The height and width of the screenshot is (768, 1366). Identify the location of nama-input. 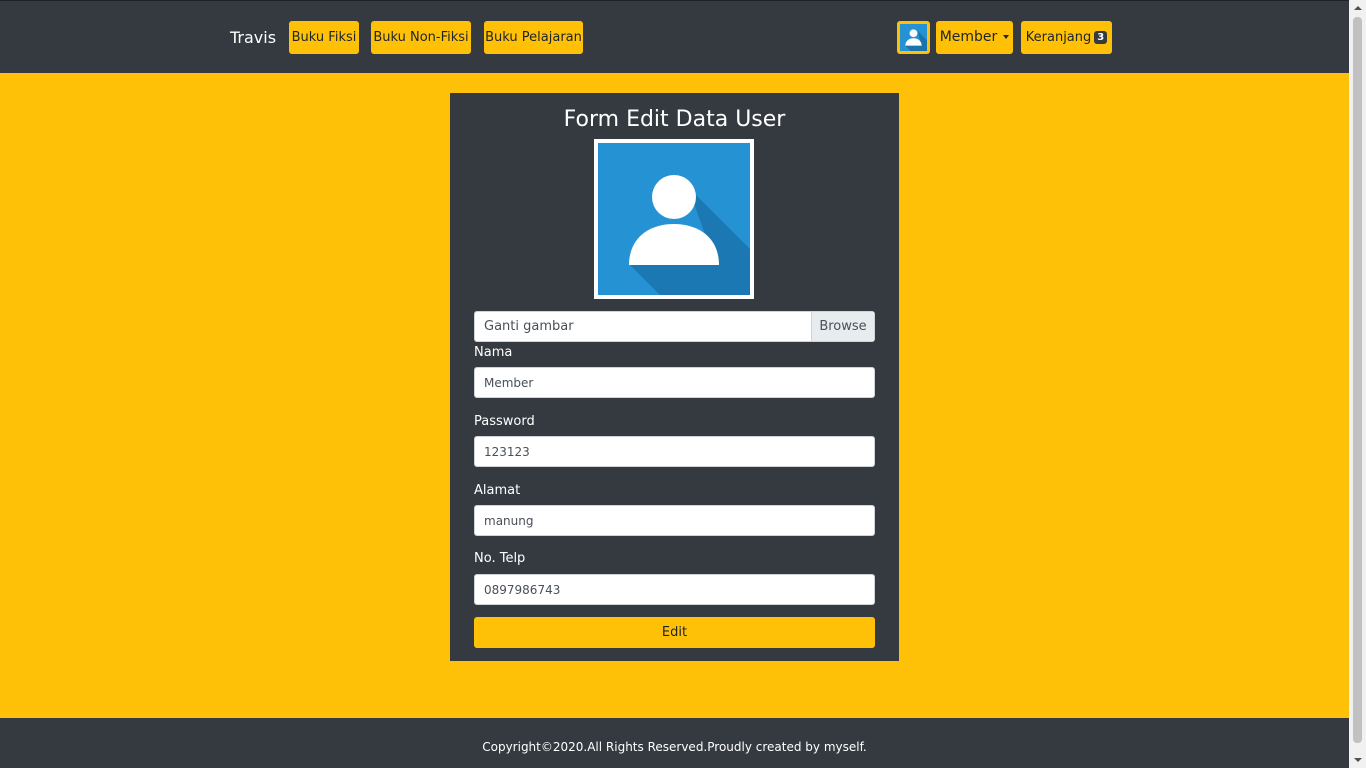
(674, 382).